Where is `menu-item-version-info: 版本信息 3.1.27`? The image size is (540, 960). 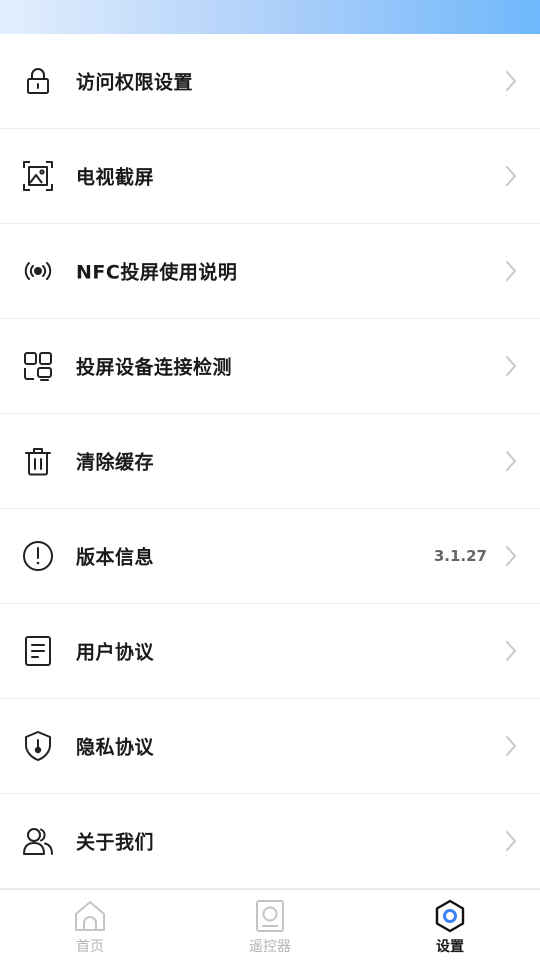
menu-item-version-info: 版本信息 3.1.27 is located at coordinates (270, 556).